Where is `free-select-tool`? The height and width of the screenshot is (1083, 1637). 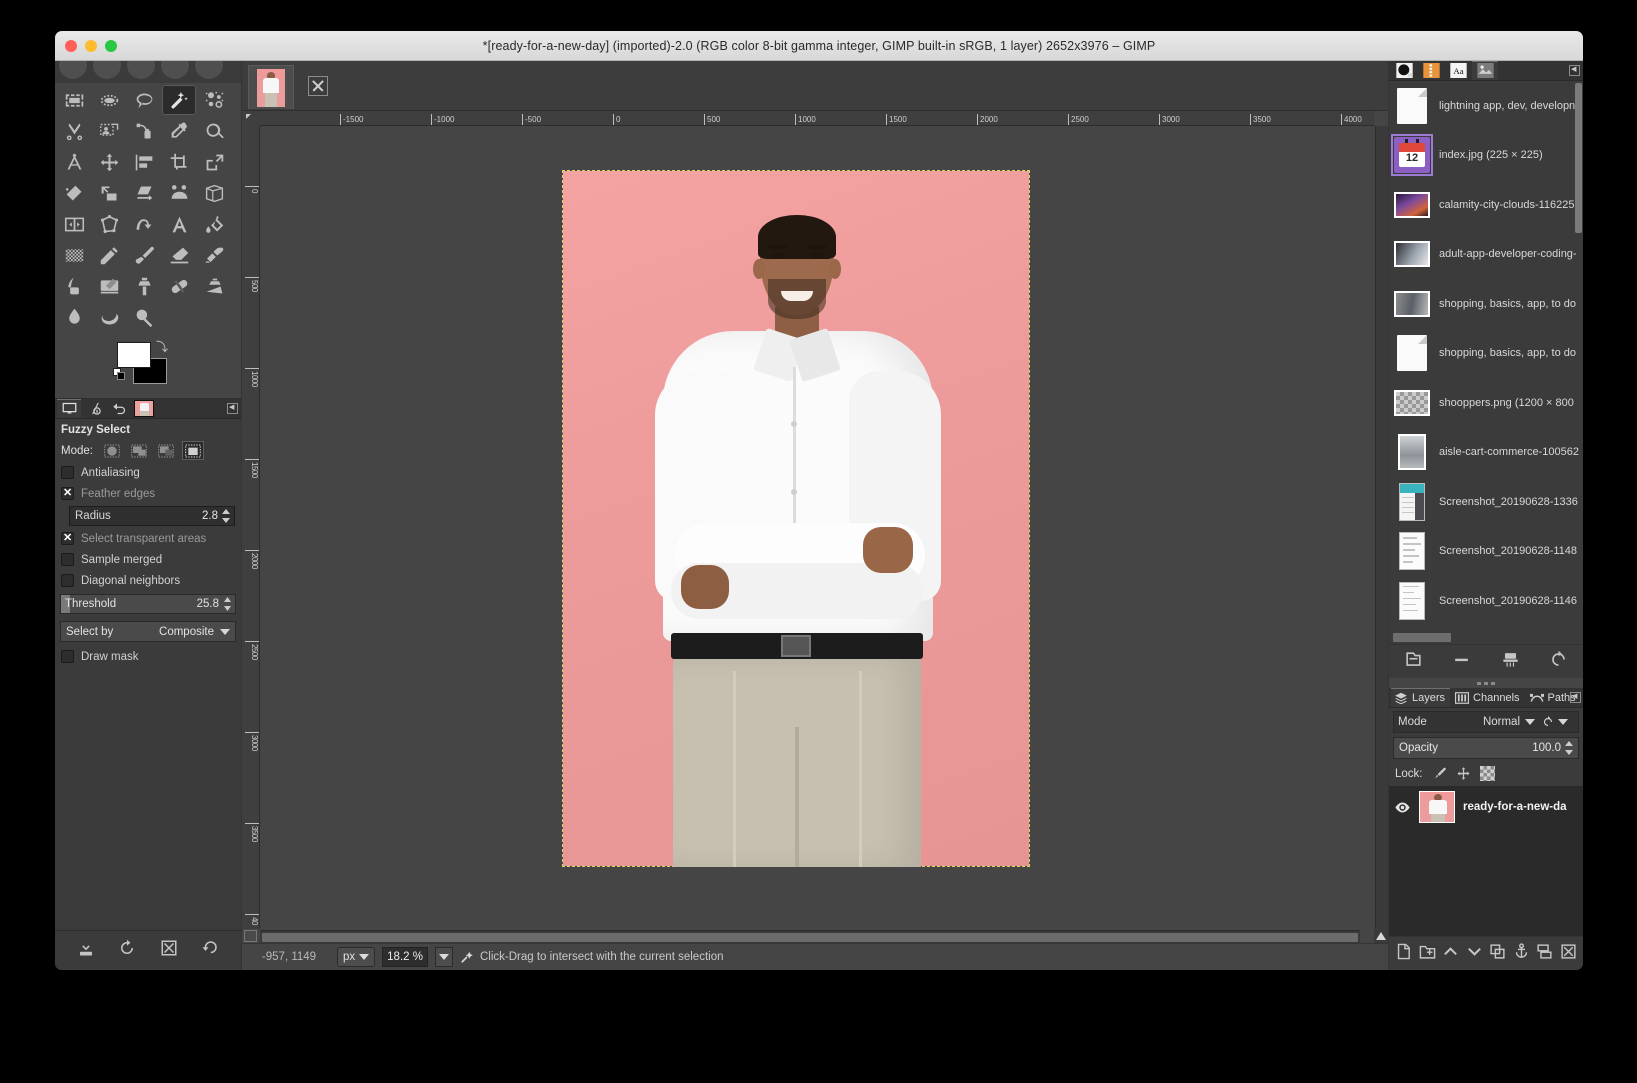
free-select-tool is located at coordinates (144, 100).